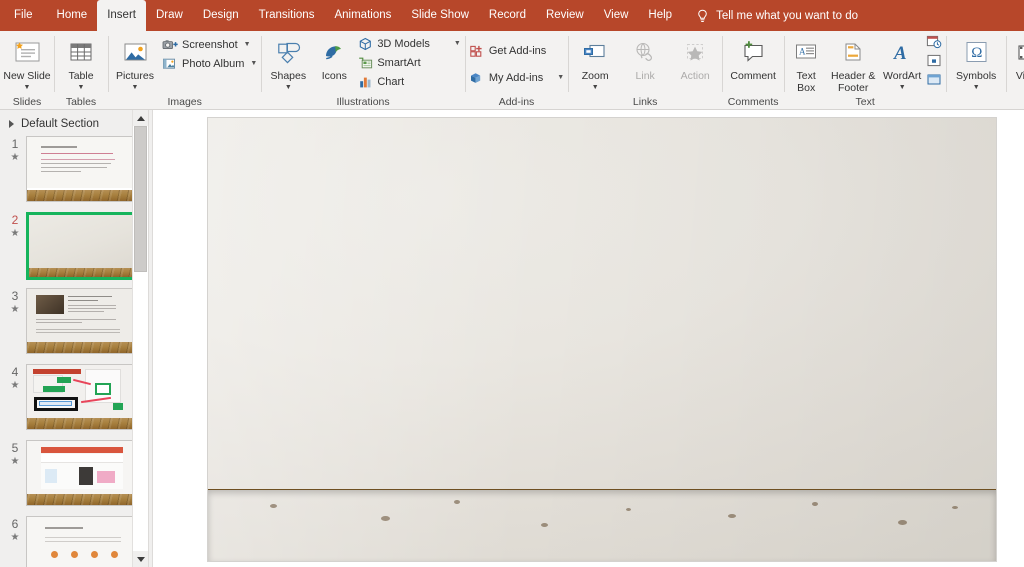 This screenshot has height=567, width=1024. What do you see at coordinates (645, 52) in the screenshot?
I see `link-icon` at bounding box center [645, 52].